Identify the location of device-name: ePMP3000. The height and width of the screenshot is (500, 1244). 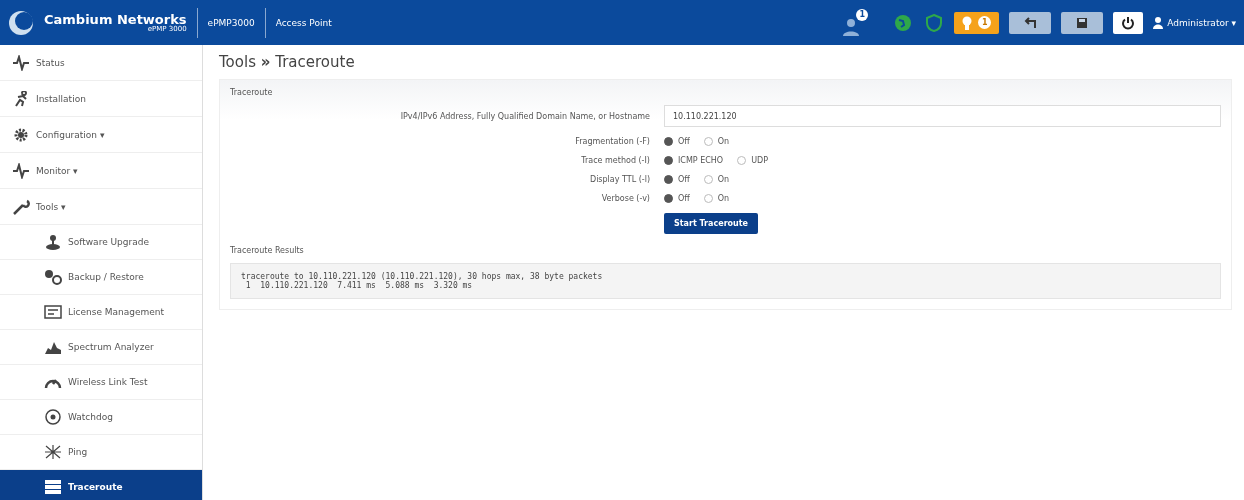
(231, 22).